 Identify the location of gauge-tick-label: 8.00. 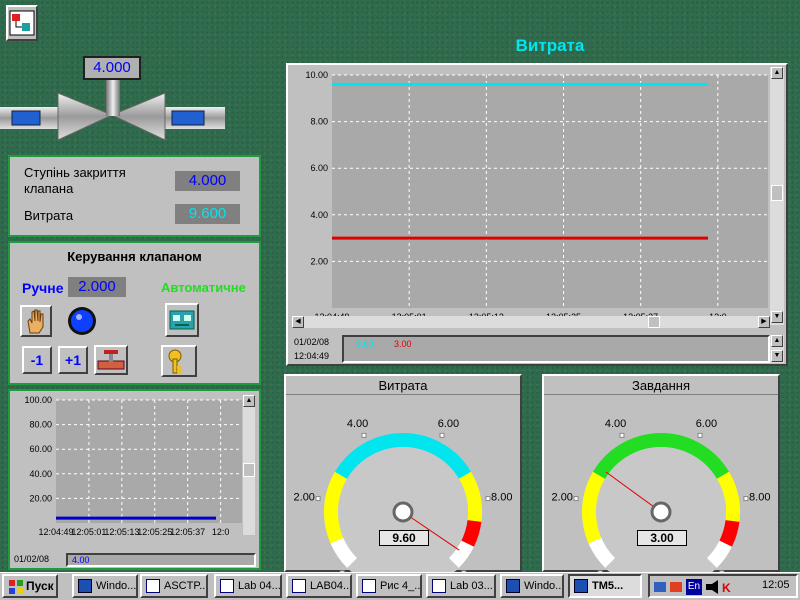
(501, 497).